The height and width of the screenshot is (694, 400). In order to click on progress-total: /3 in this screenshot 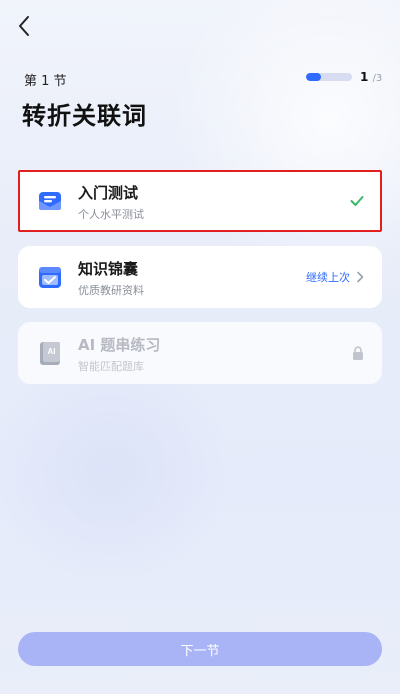, I will do `click(377, 78)`.